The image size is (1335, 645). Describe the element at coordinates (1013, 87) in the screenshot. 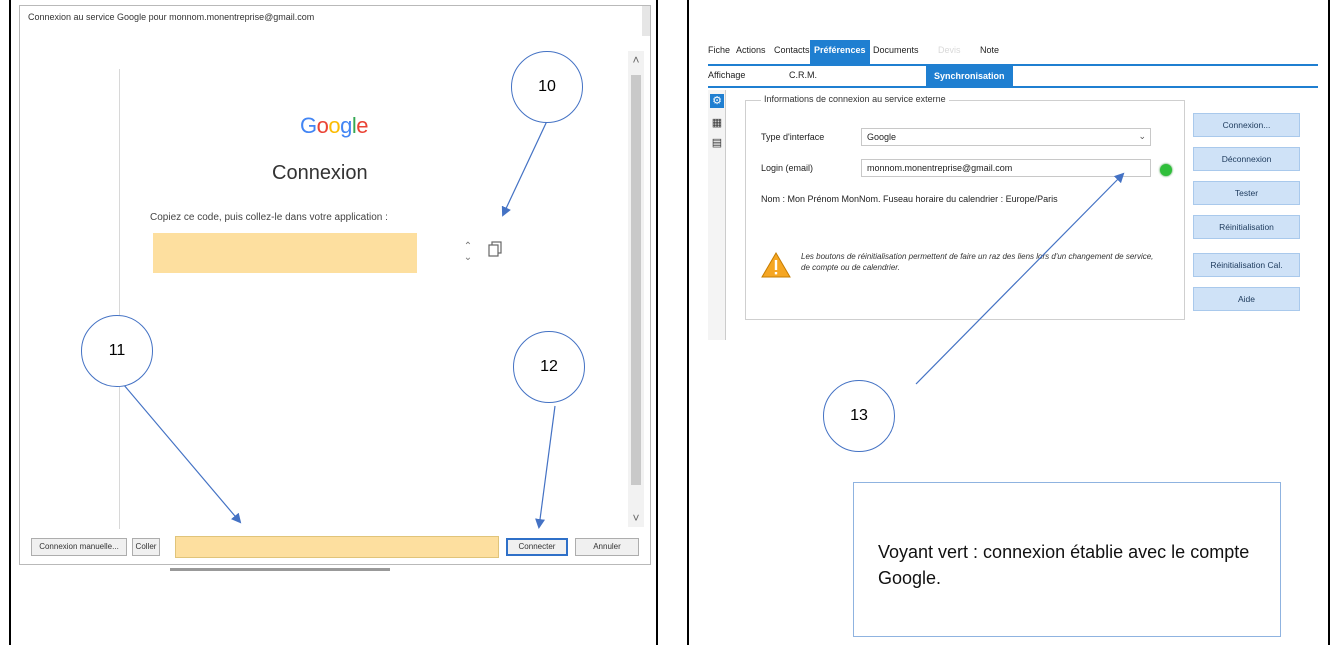

I see `subtab-underline` at that location.